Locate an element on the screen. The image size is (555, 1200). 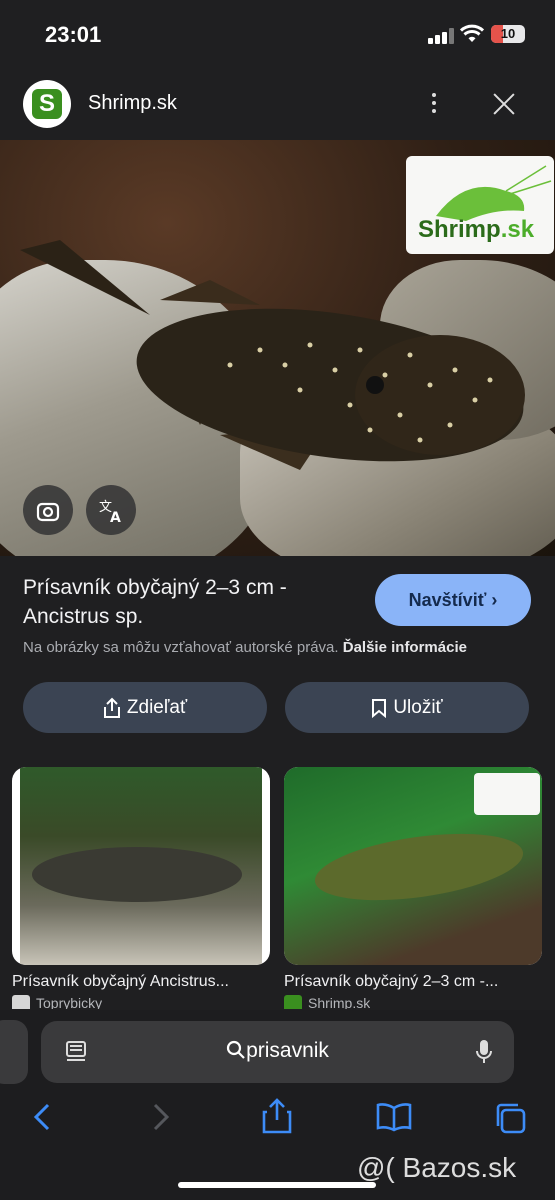
previous-tab-edge is located at coordinates (14, 1052).